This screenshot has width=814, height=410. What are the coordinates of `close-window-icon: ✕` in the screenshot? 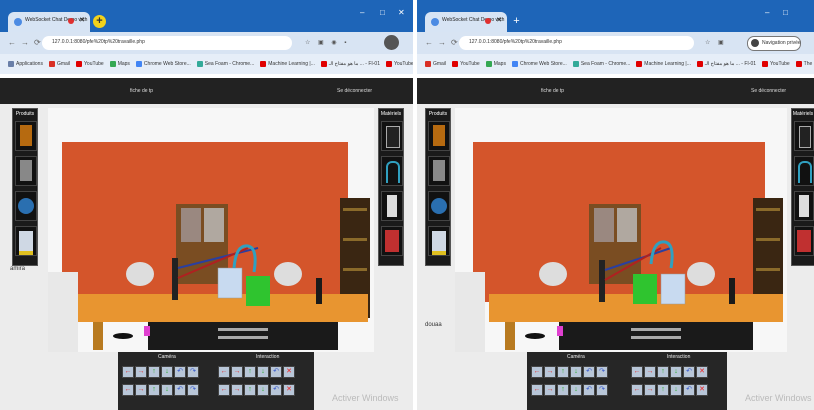 It's located at (401, 12).